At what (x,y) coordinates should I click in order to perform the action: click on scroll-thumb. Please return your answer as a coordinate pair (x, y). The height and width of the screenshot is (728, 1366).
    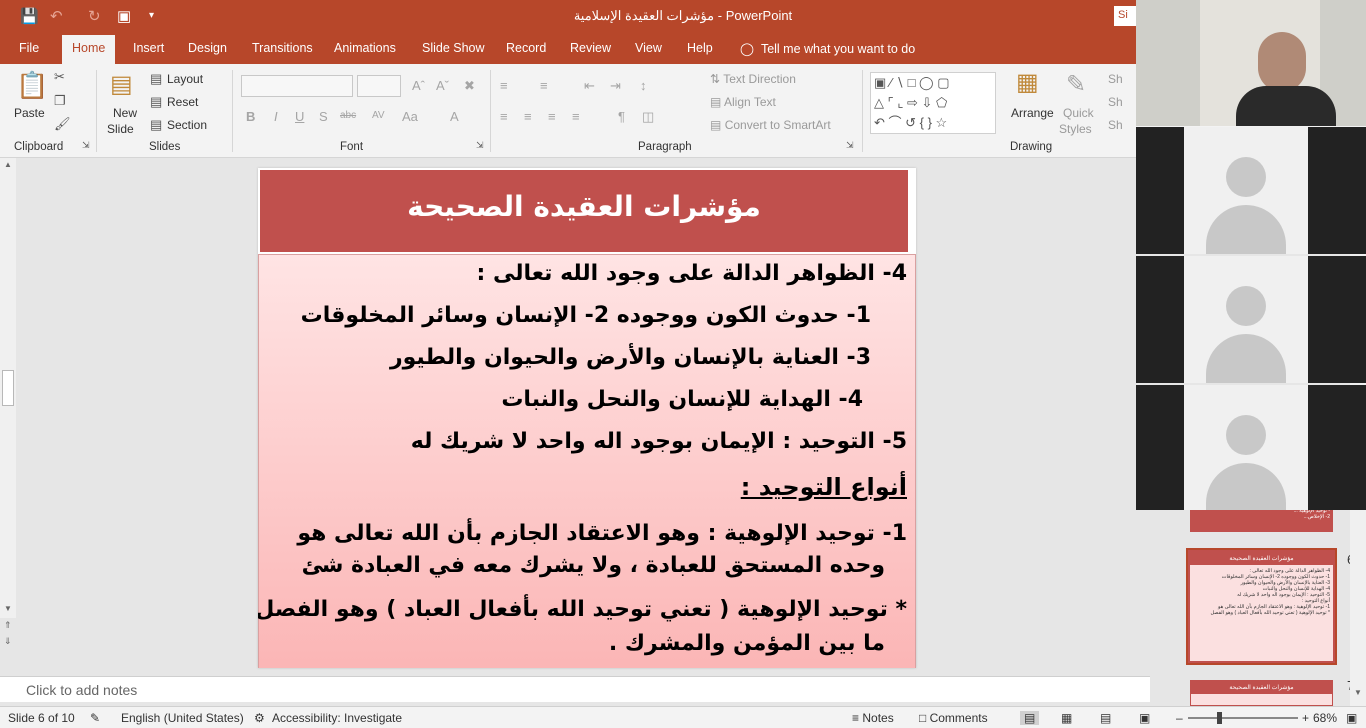
    Looking at the image, I should click on (8, 388).